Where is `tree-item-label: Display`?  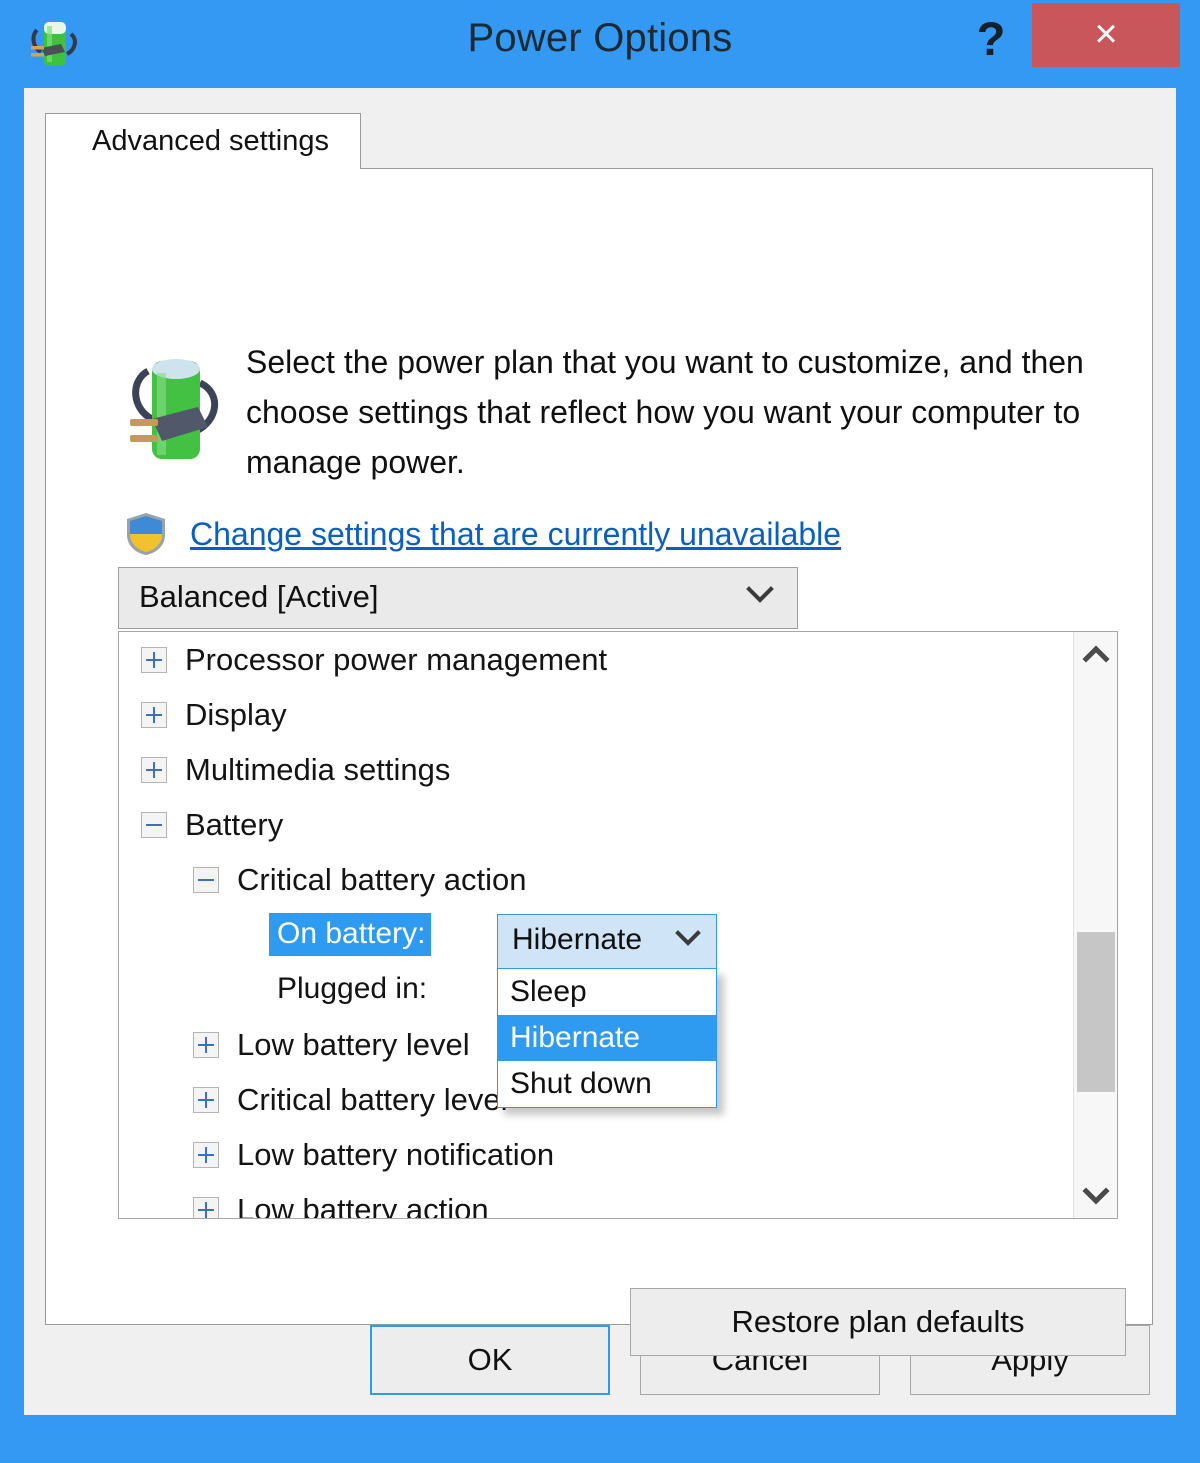 tree-item-label: Display is located at coordinates (236, 714).